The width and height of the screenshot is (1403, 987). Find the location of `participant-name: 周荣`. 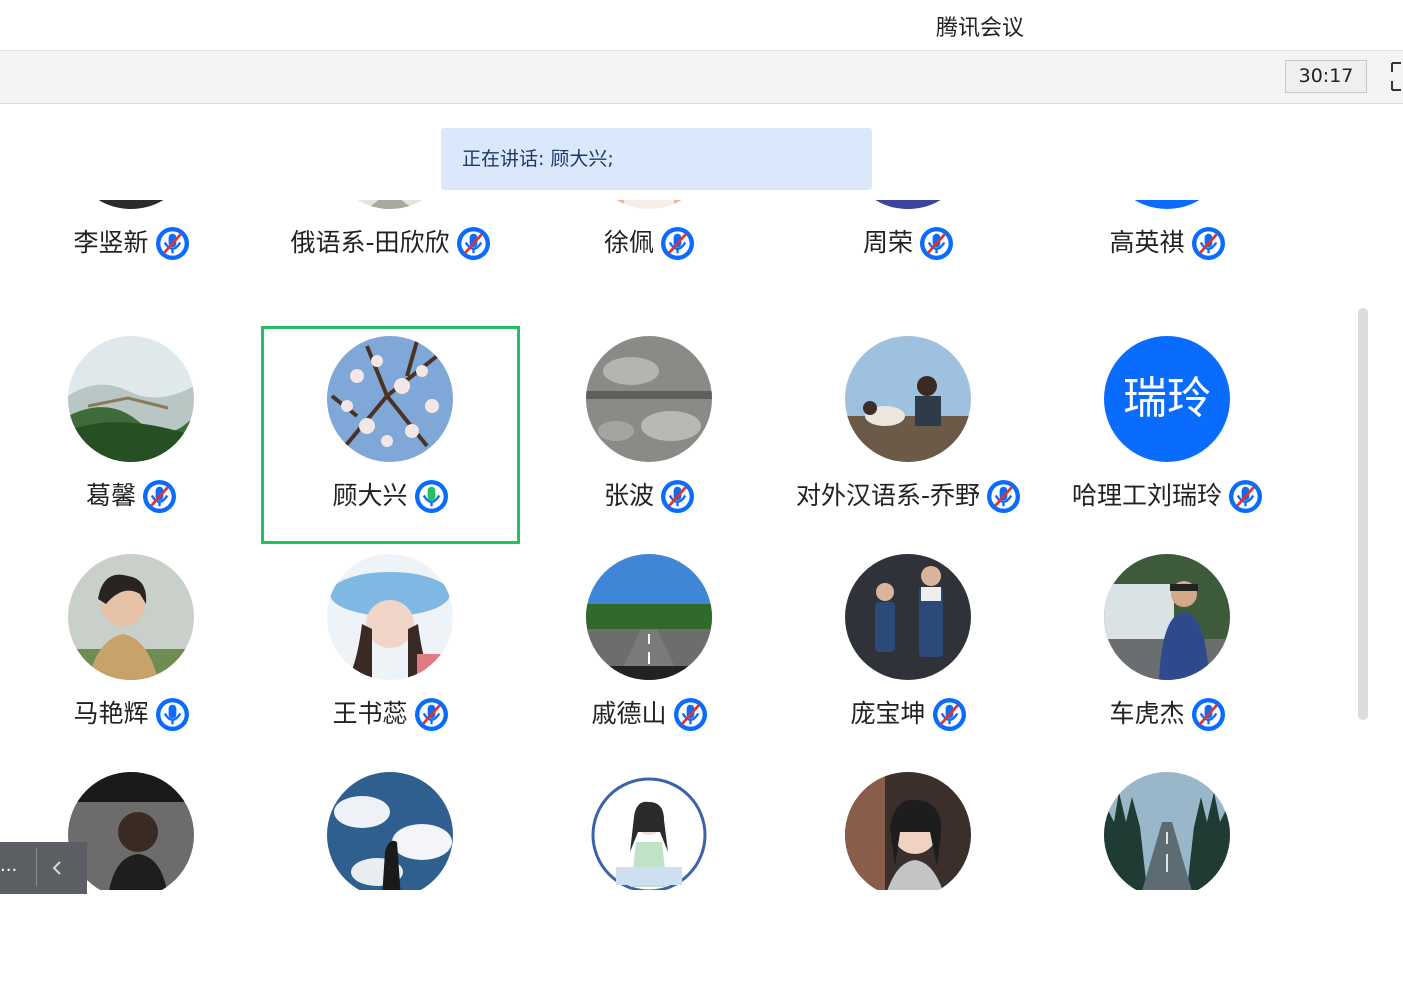

participant-name: 周荣 is located at coordinates (887, 242).